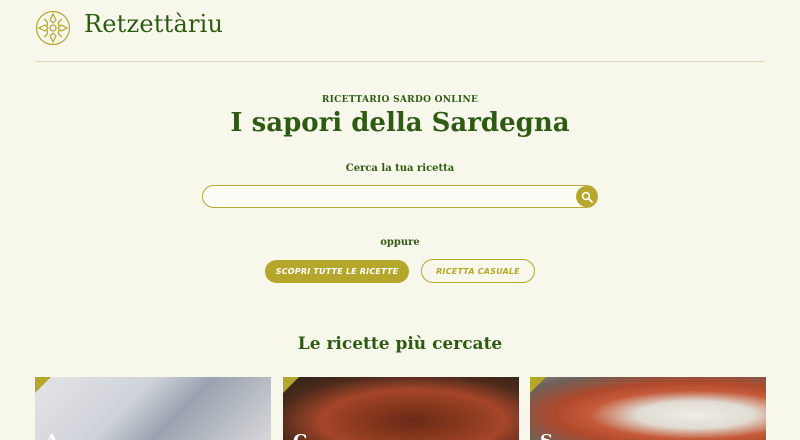  I want to click on search-box, so click(400, 196).